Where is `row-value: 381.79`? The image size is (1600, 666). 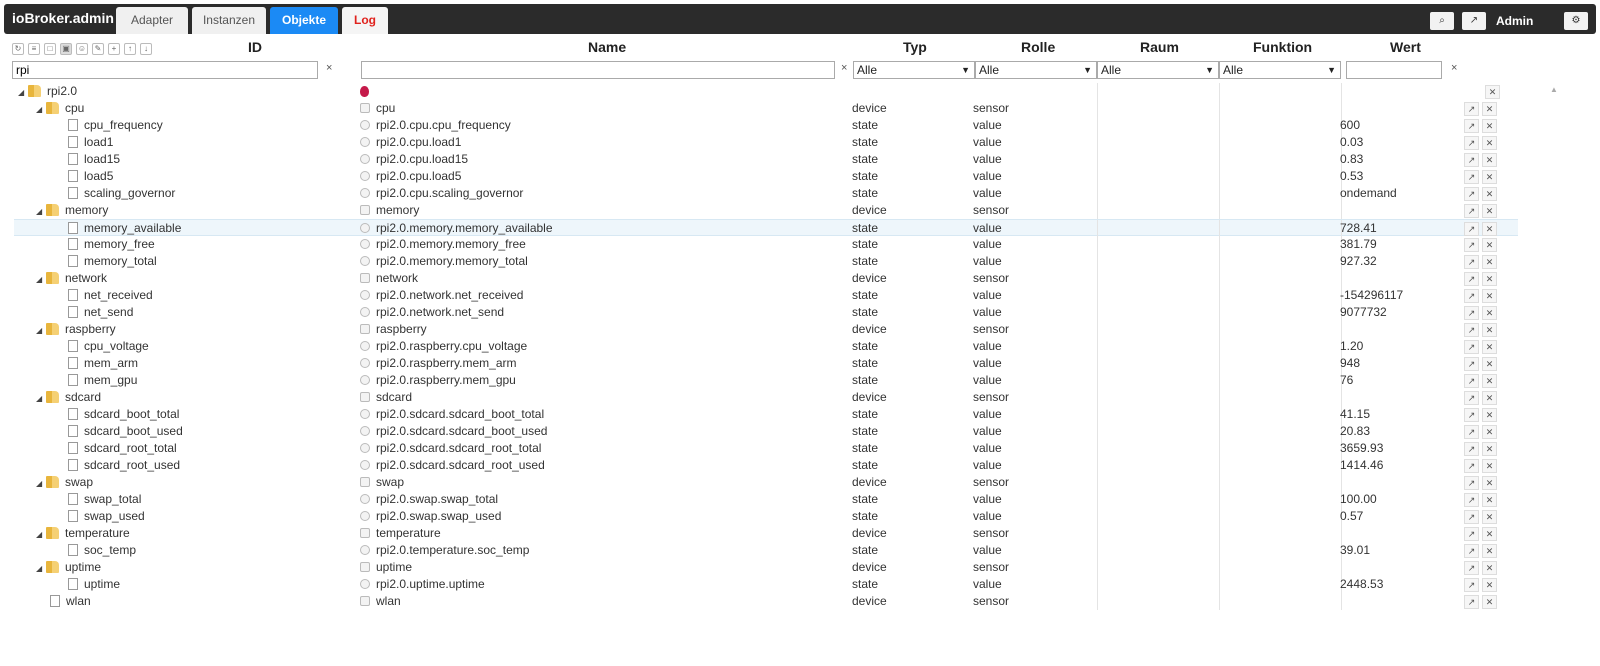
row-value: 381.79 is located at coordinates (1358, 244).